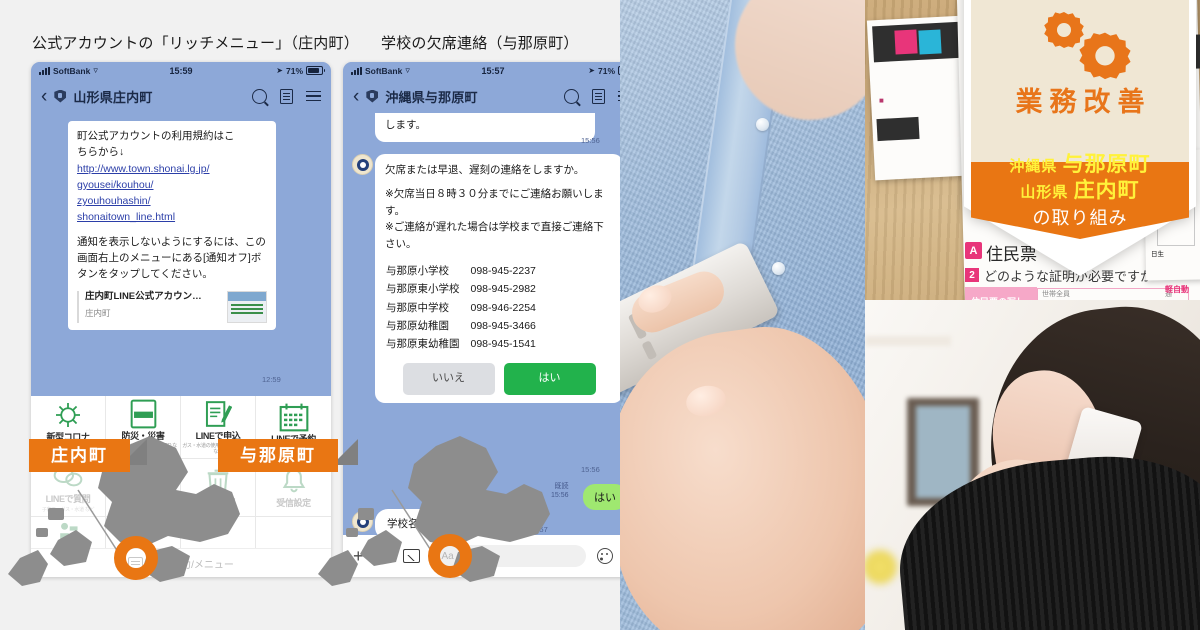 The image size is (1200, 630). Describe the element at coordinates (605, 556) in the screenshot. I see `emoji-icon` at that location.